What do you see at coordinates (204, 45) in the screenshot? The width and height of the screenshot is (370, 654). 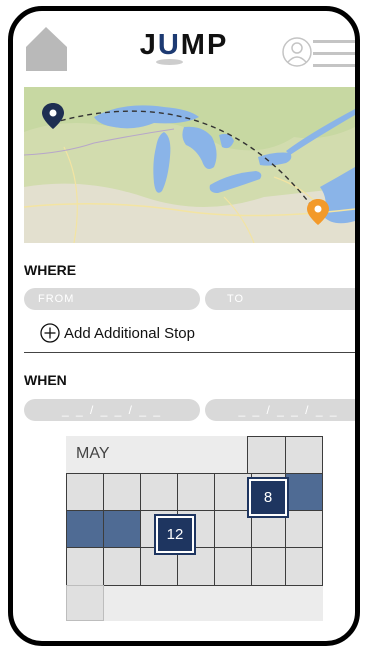 I see `logo-letters-mp: MP` at bounding box center [204, 45].